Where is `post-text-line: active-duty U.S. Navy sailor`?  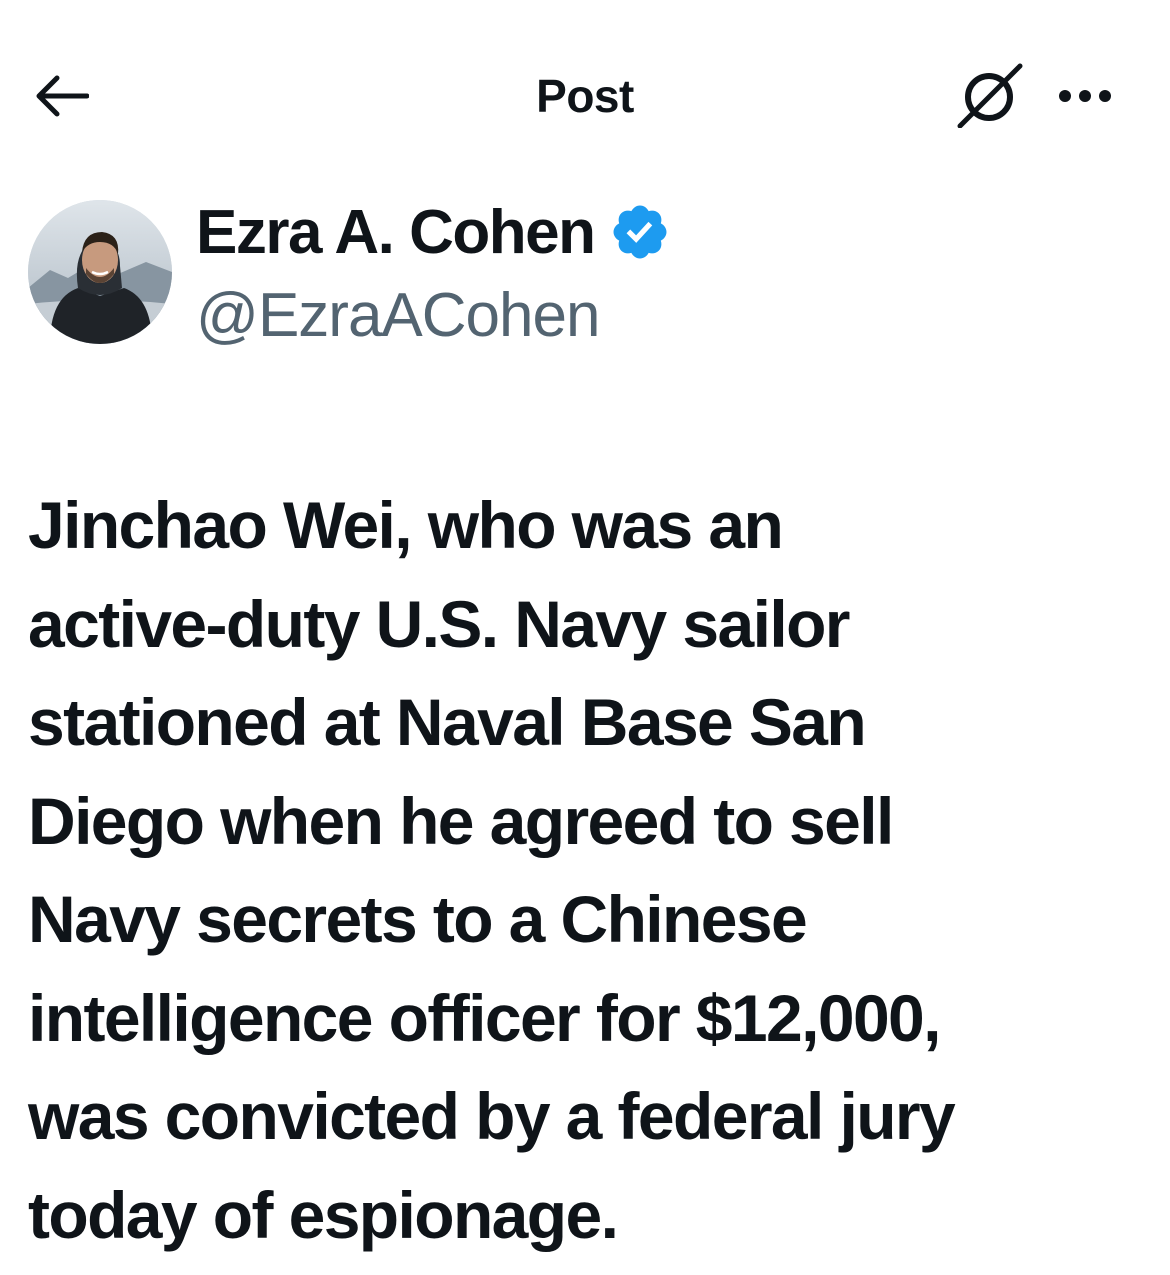 post-text-line: active-duty U.S. Navy sailor is located at coordinates (439, 623).